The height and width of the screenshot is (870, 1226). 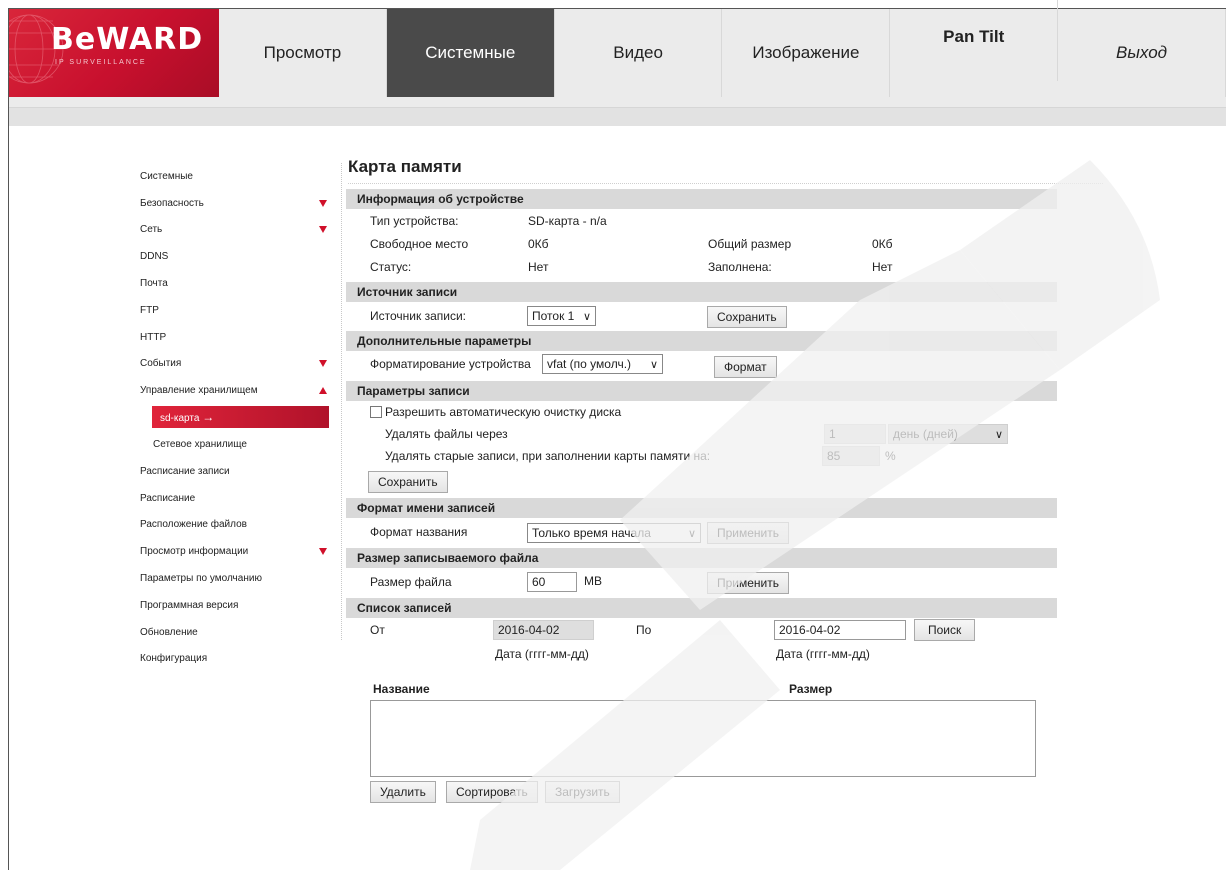 I want to click on delete-after-days-input: 1, so click(x=855, y=434).